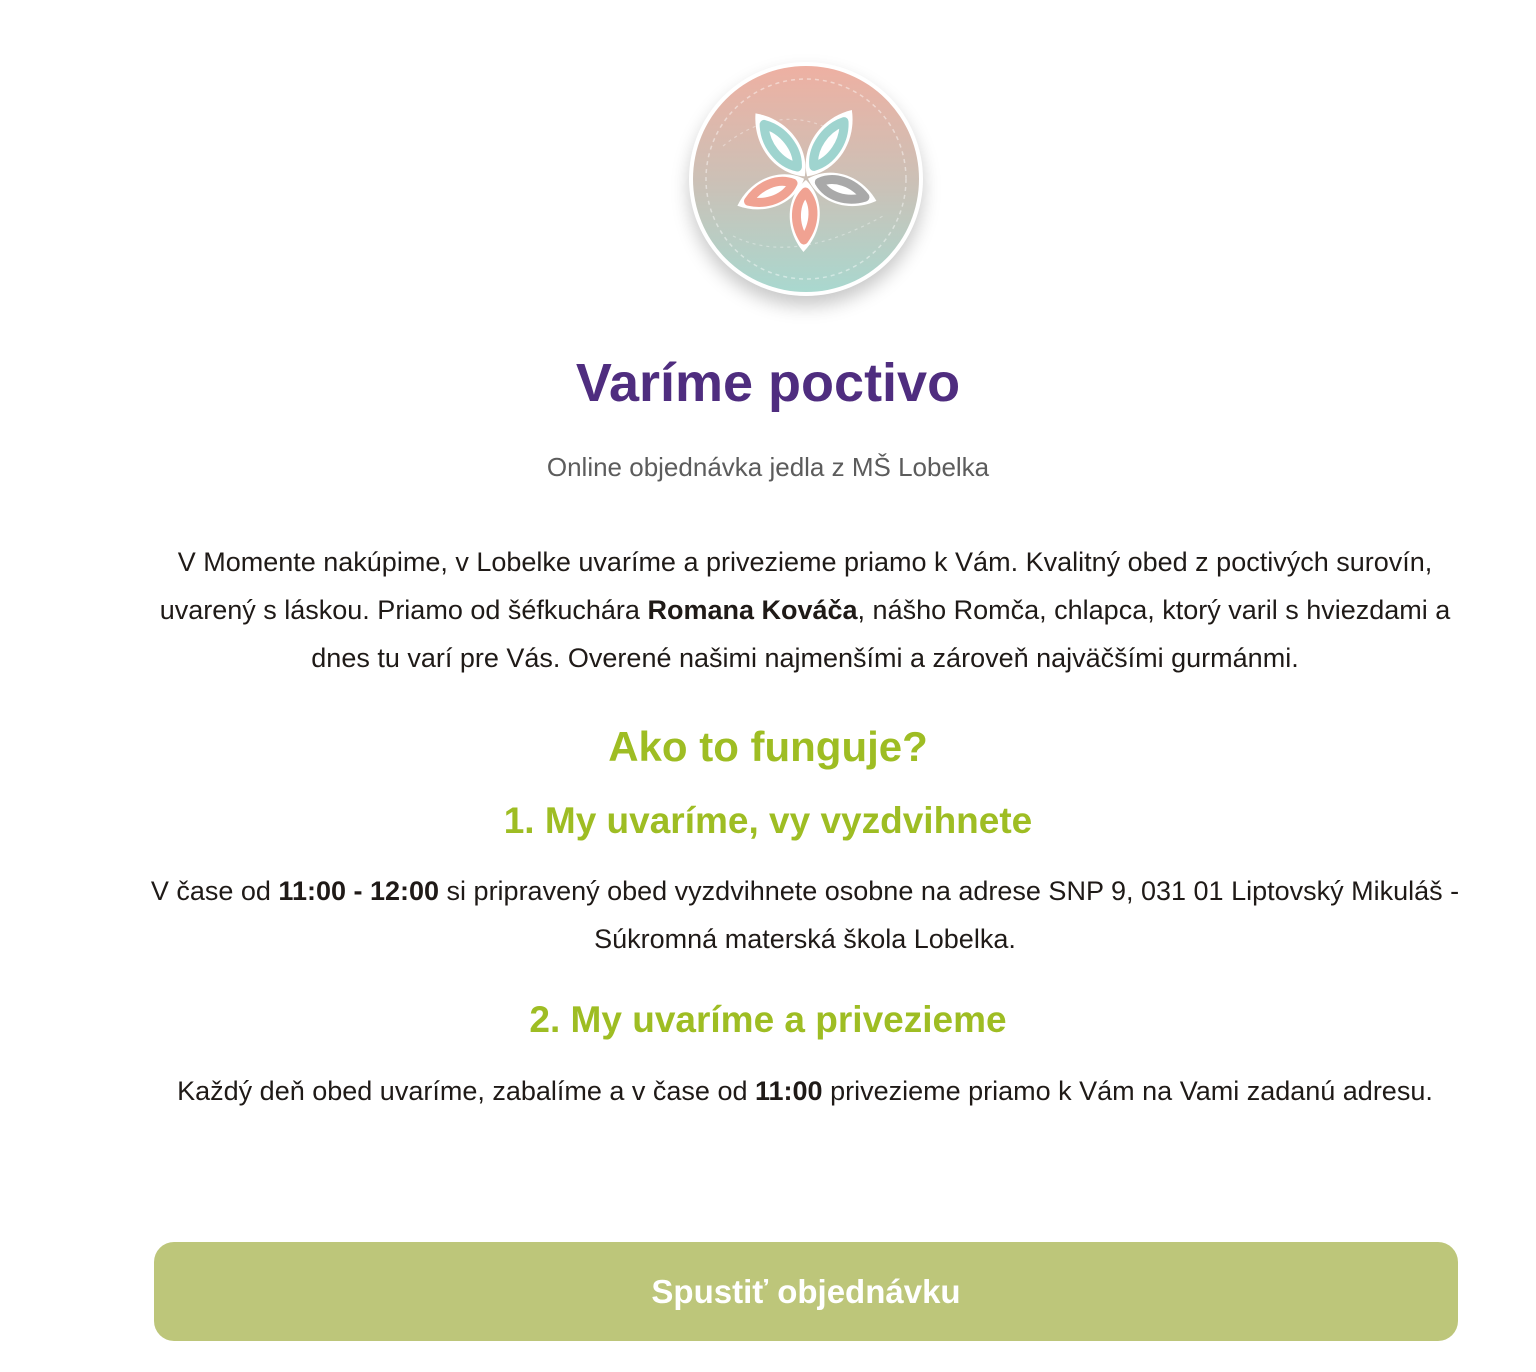  Describe the element at coordinates (788, 1091) in the screenshot. I see `step-2-time: 11:00` at that location.